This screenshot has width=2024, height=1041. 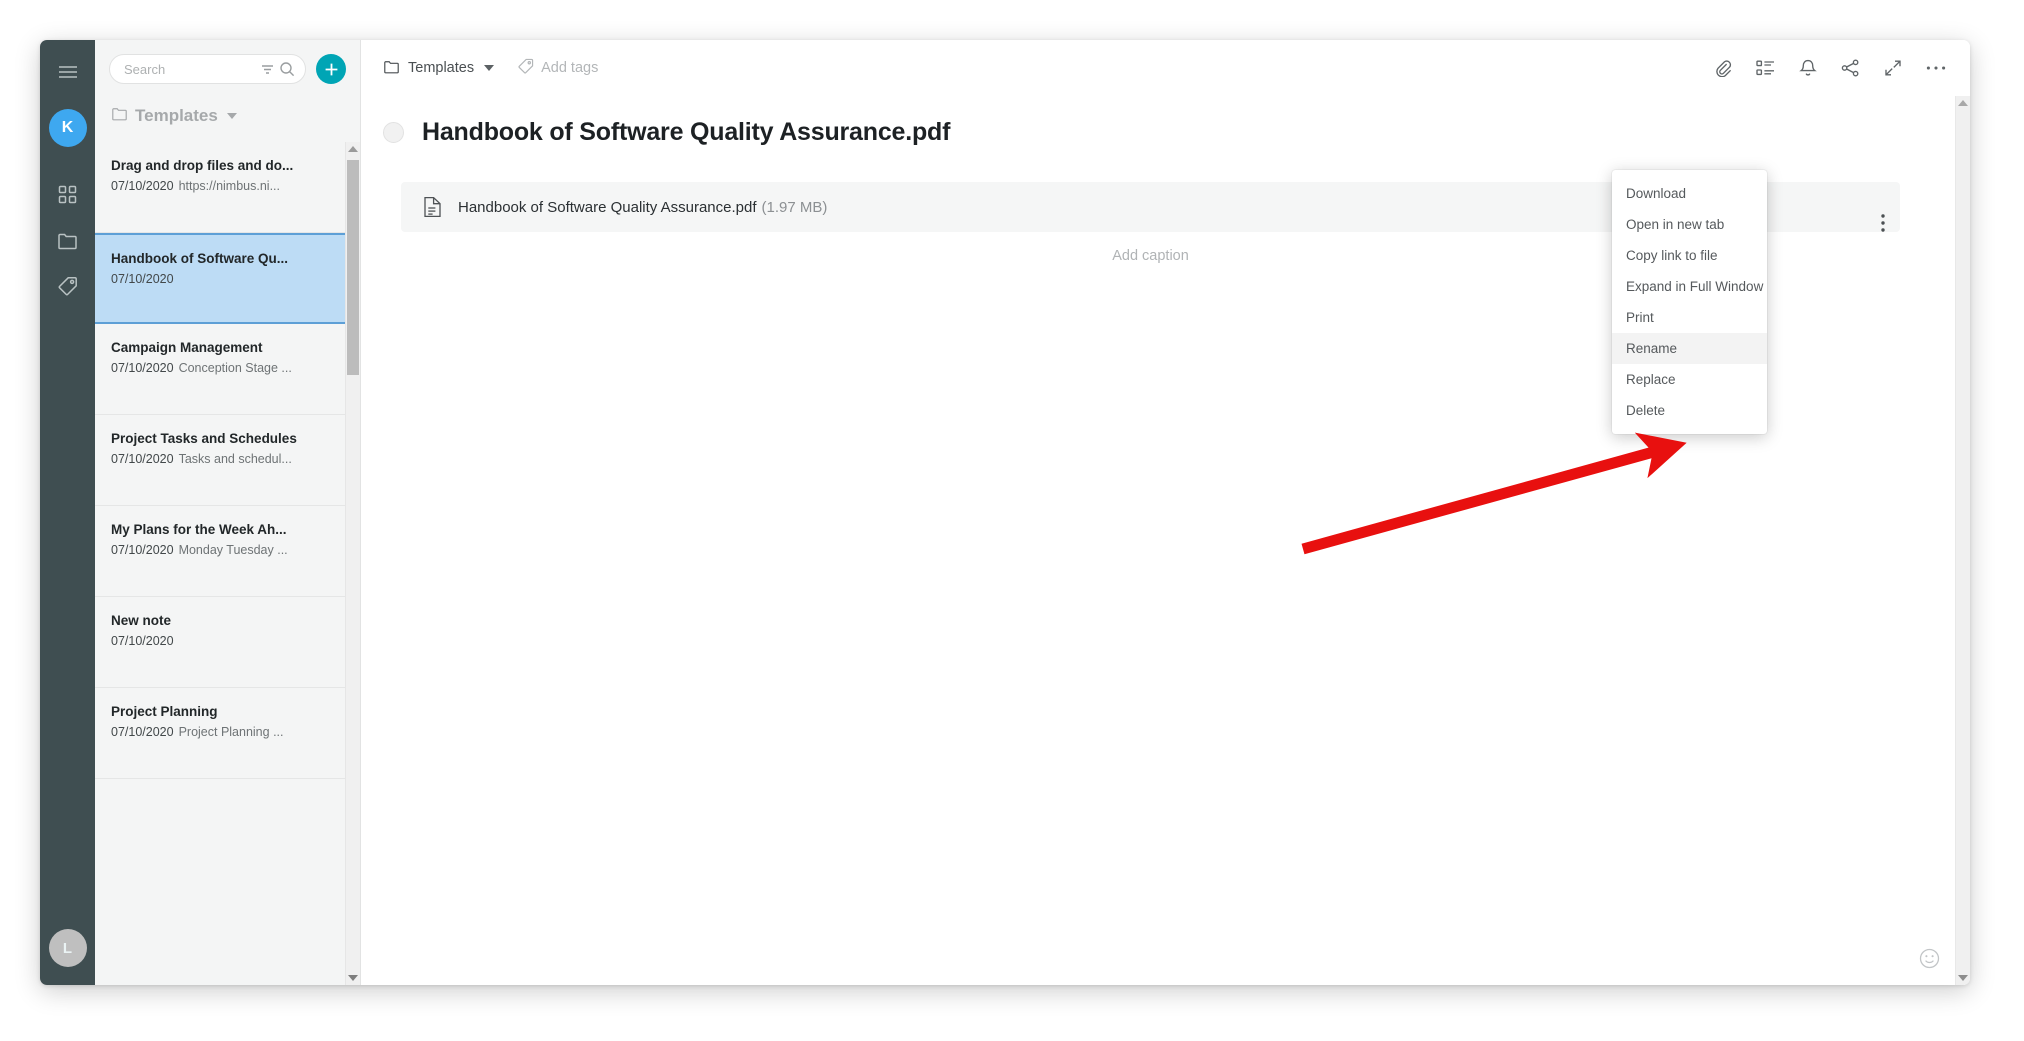 I want to click on list-item: New note 07/10/2020, so click(x=227, y=642).